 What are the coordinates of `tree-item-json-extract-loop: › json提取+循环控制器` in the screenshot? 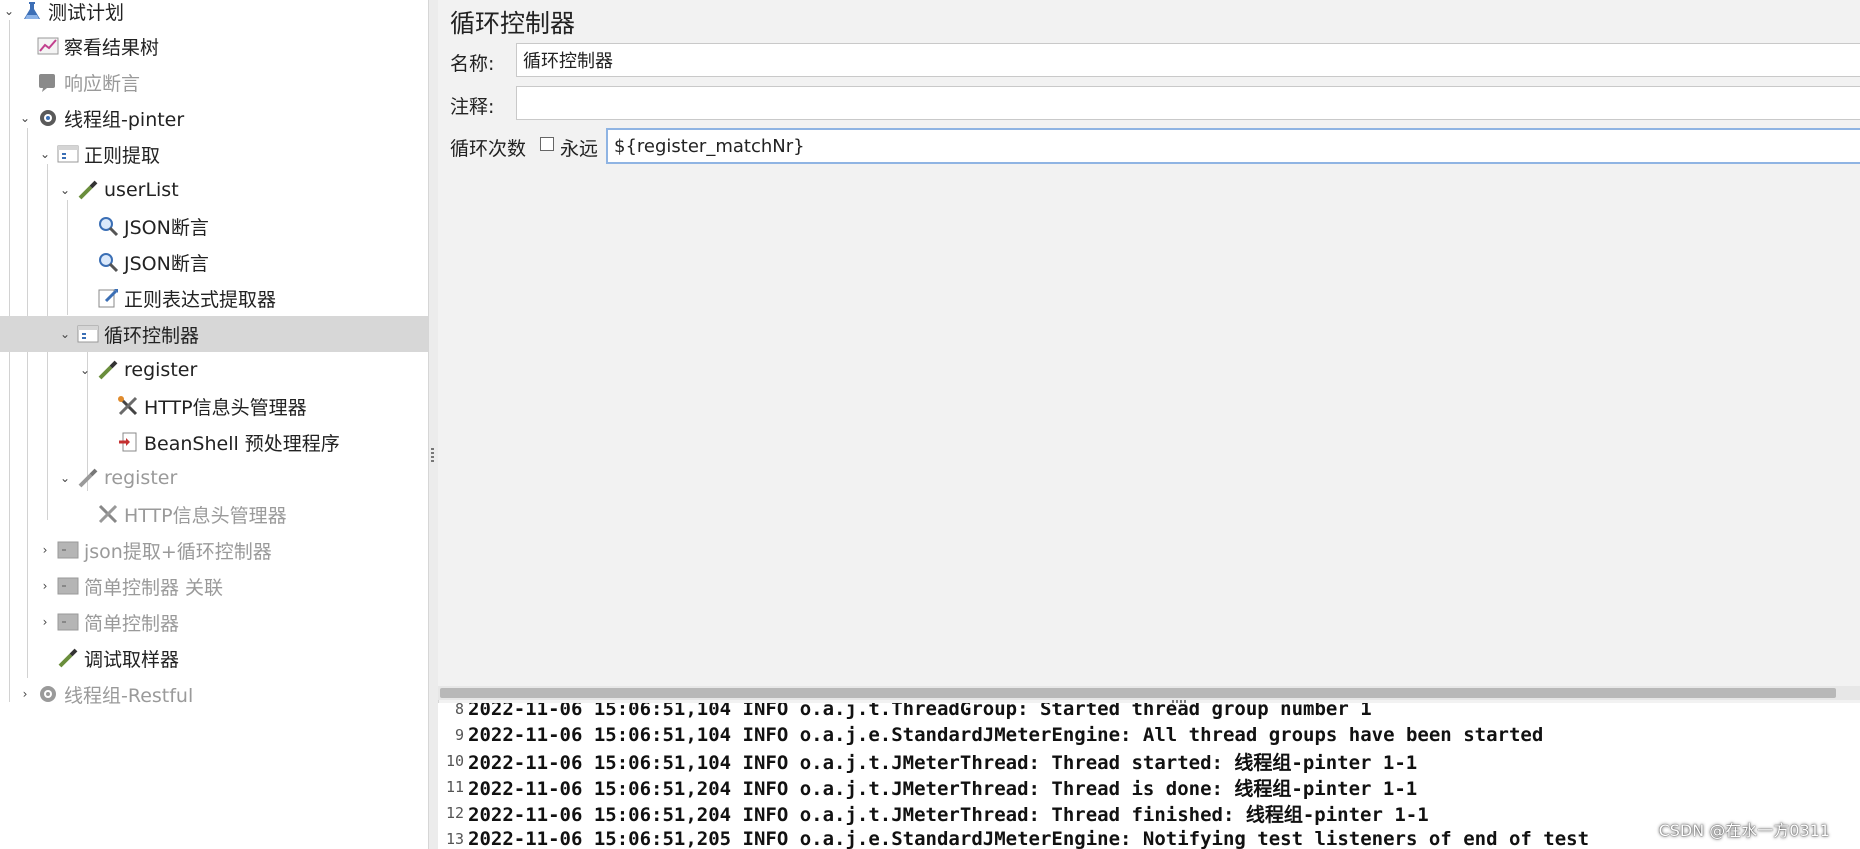 It's located at (233, 550).